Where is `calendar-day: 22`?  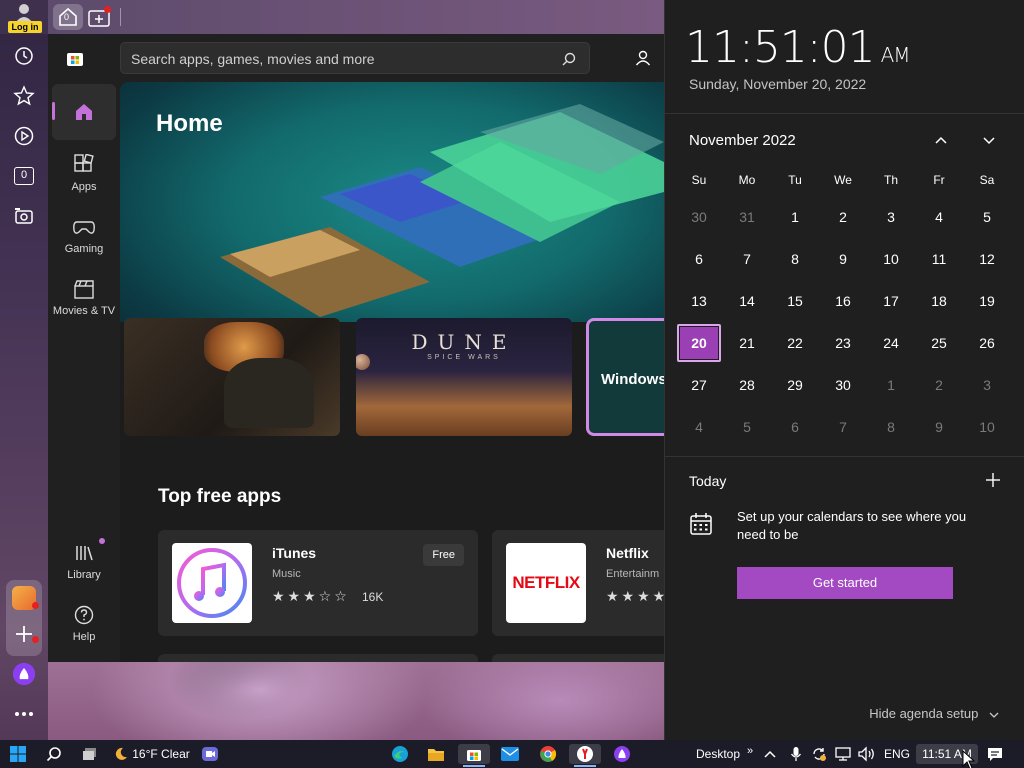
calendar-day: 22 is located at coordinates (795, 343).